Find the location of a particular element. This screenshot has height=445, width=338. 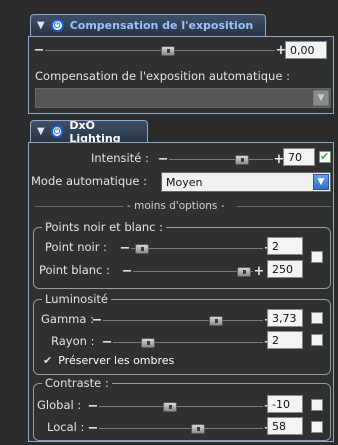

preserve-shadows-row: ✔ Préserver les ombres is located at coordinates (108, 360).